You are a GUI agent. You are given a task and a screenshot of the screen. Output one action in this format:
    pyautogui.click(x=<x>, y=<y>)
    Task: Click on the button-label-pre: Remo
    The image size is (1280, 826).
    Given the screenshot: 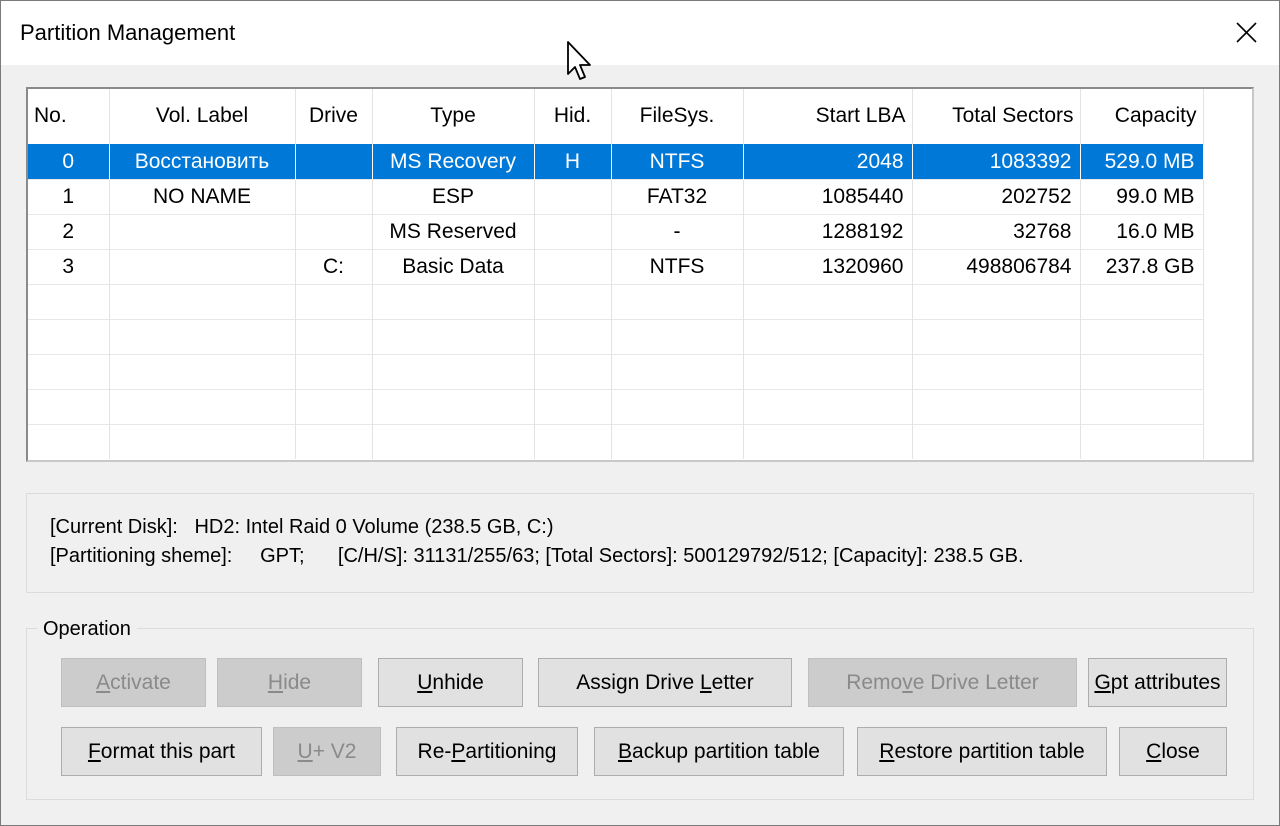 What is the action you would take?
    pyautogui.click(x=874, y=682)
    